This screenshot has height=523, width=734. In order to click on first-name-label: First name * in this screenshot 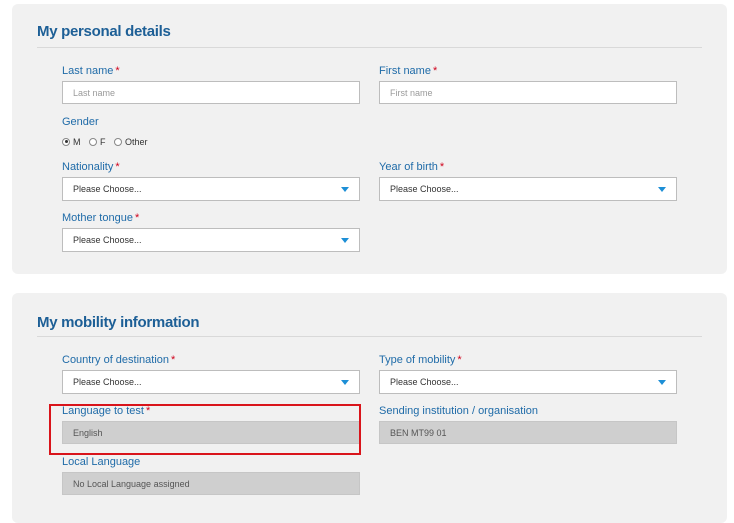, I will do `click(408, 71)`.